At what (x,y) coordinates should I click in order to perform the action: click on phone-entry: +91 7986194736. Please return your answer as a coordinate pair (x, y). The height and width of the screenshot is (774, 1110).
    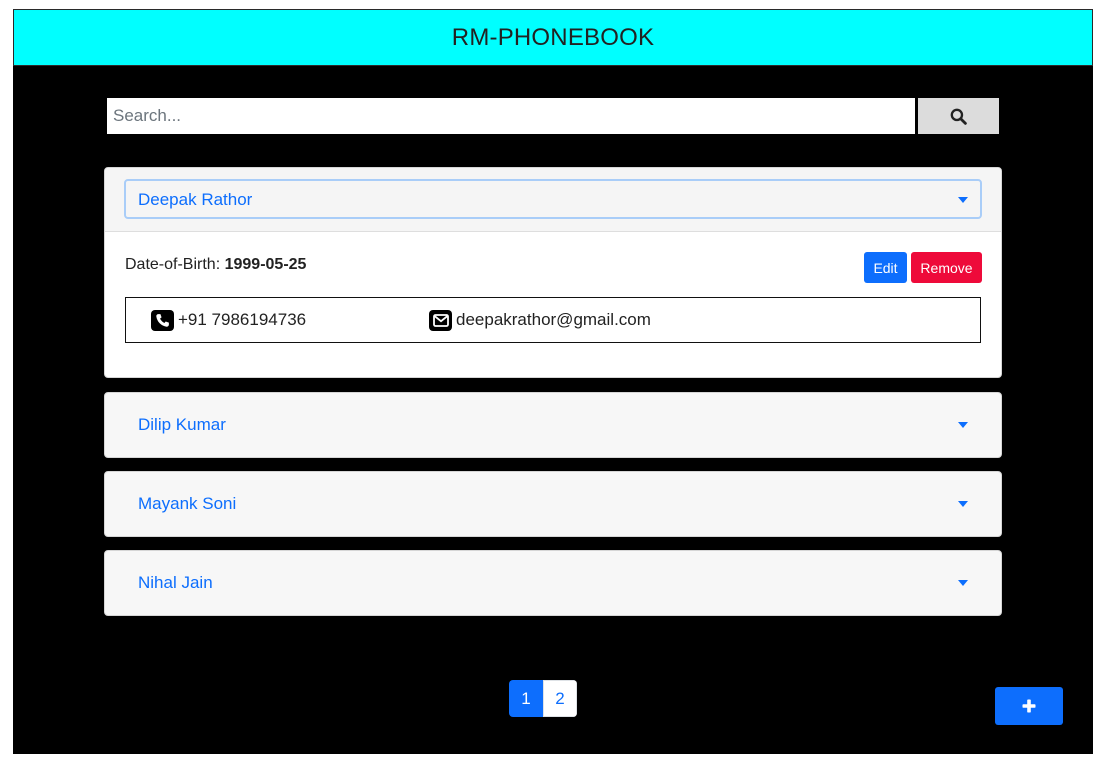
    Looking at the image, I should click on (228, 320).